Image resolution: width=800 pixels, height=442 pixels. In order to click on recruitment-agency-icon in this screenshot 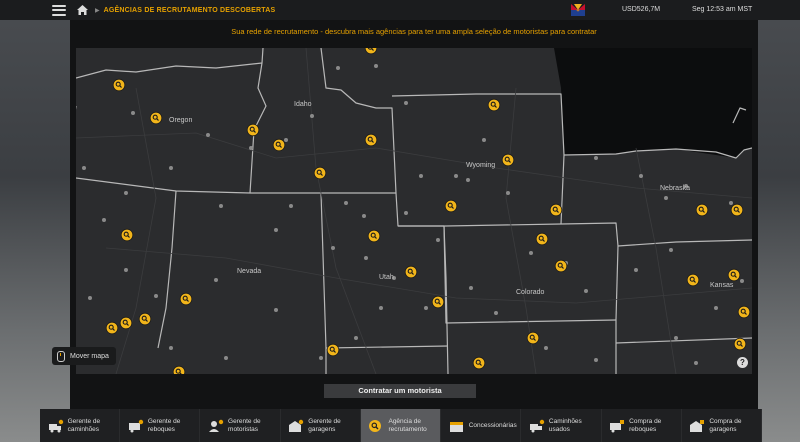, I will do `click(375, 425)`.